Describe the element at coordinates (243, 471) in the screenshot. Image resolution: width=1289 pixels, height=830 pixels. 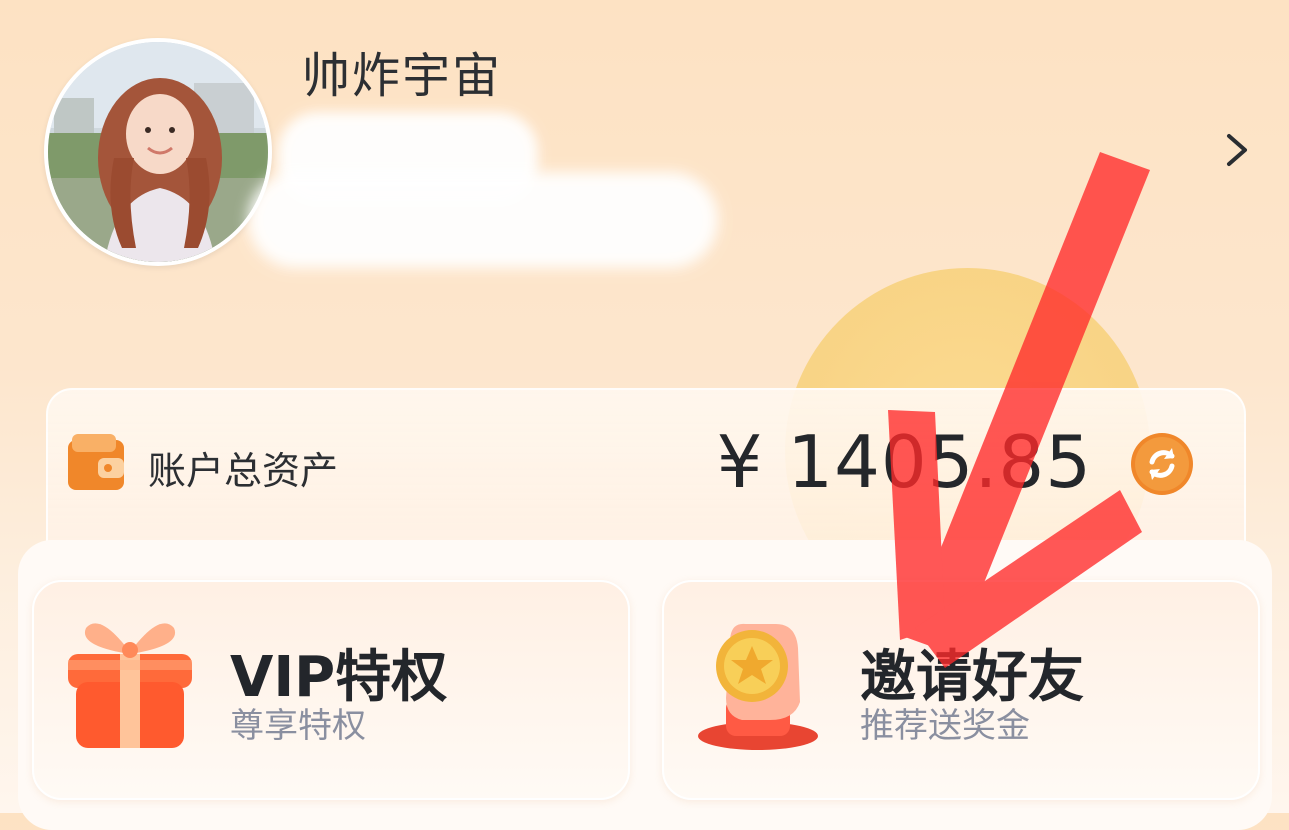
I see `asset-label: 账户总资产` at that location.